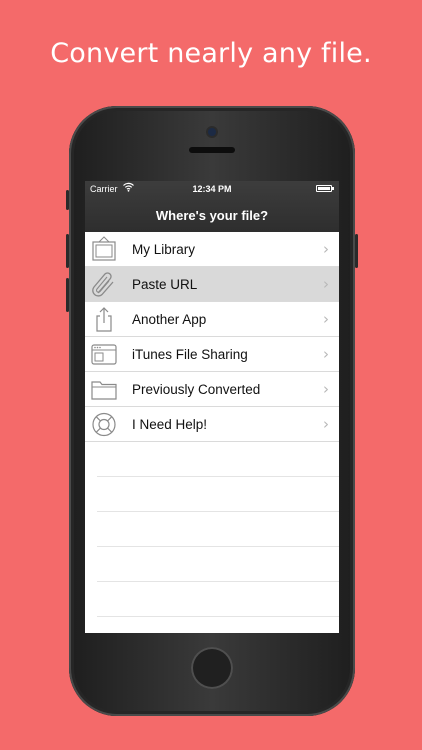  Describe the element at coordinates (164, 249) in the screenshot. I see `menu-item-label: My Library` at that location.